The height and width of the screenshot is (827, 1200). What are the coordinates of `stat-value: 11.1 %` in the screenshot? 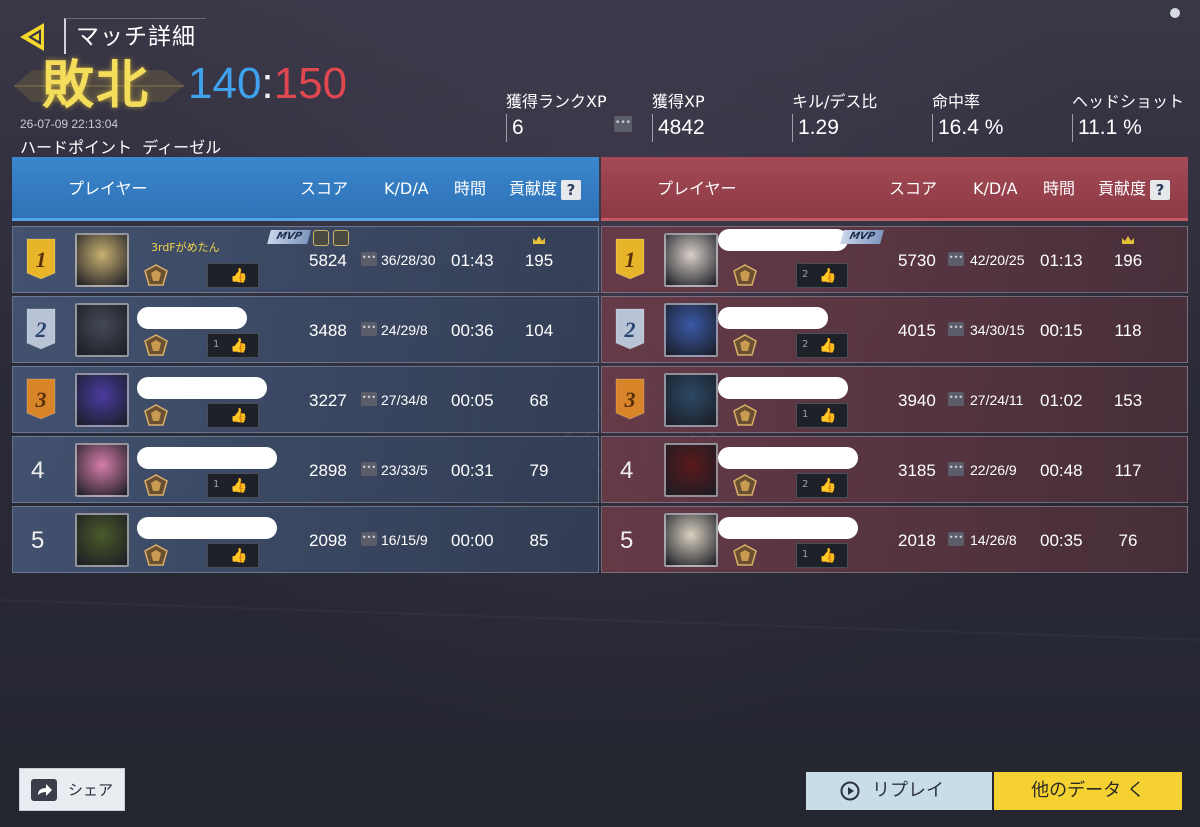 It's located at (1110, 127).